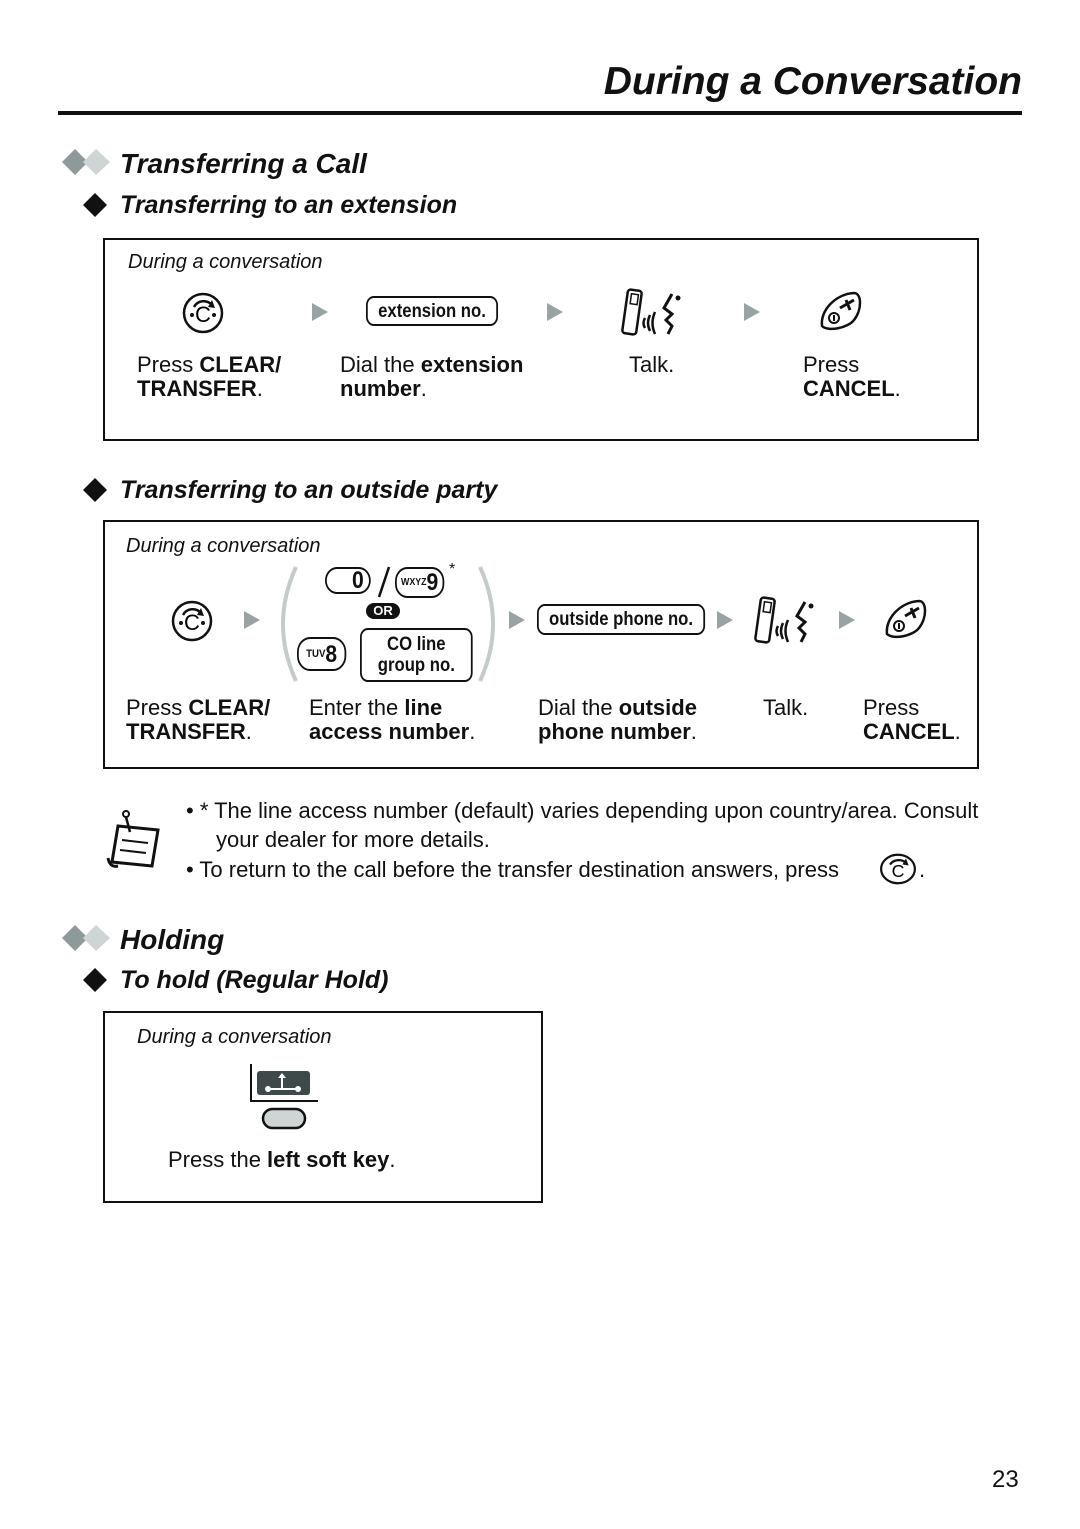 This screenshot has height=1529, width=1080. What do you see at coordinates (353, 839) in the screenshot?
I see `note-line-access-cont: your dealer for more details.` at bounding box center [353, 839].